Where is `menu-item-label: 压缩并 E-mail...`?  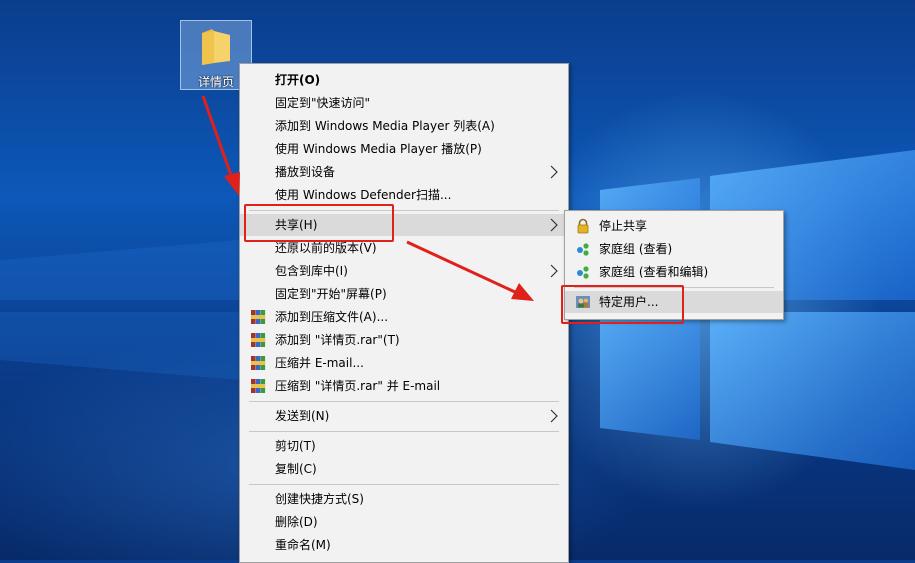 menu-item-label: 压缩并 E-mail... is located at coordinates (319, 363).